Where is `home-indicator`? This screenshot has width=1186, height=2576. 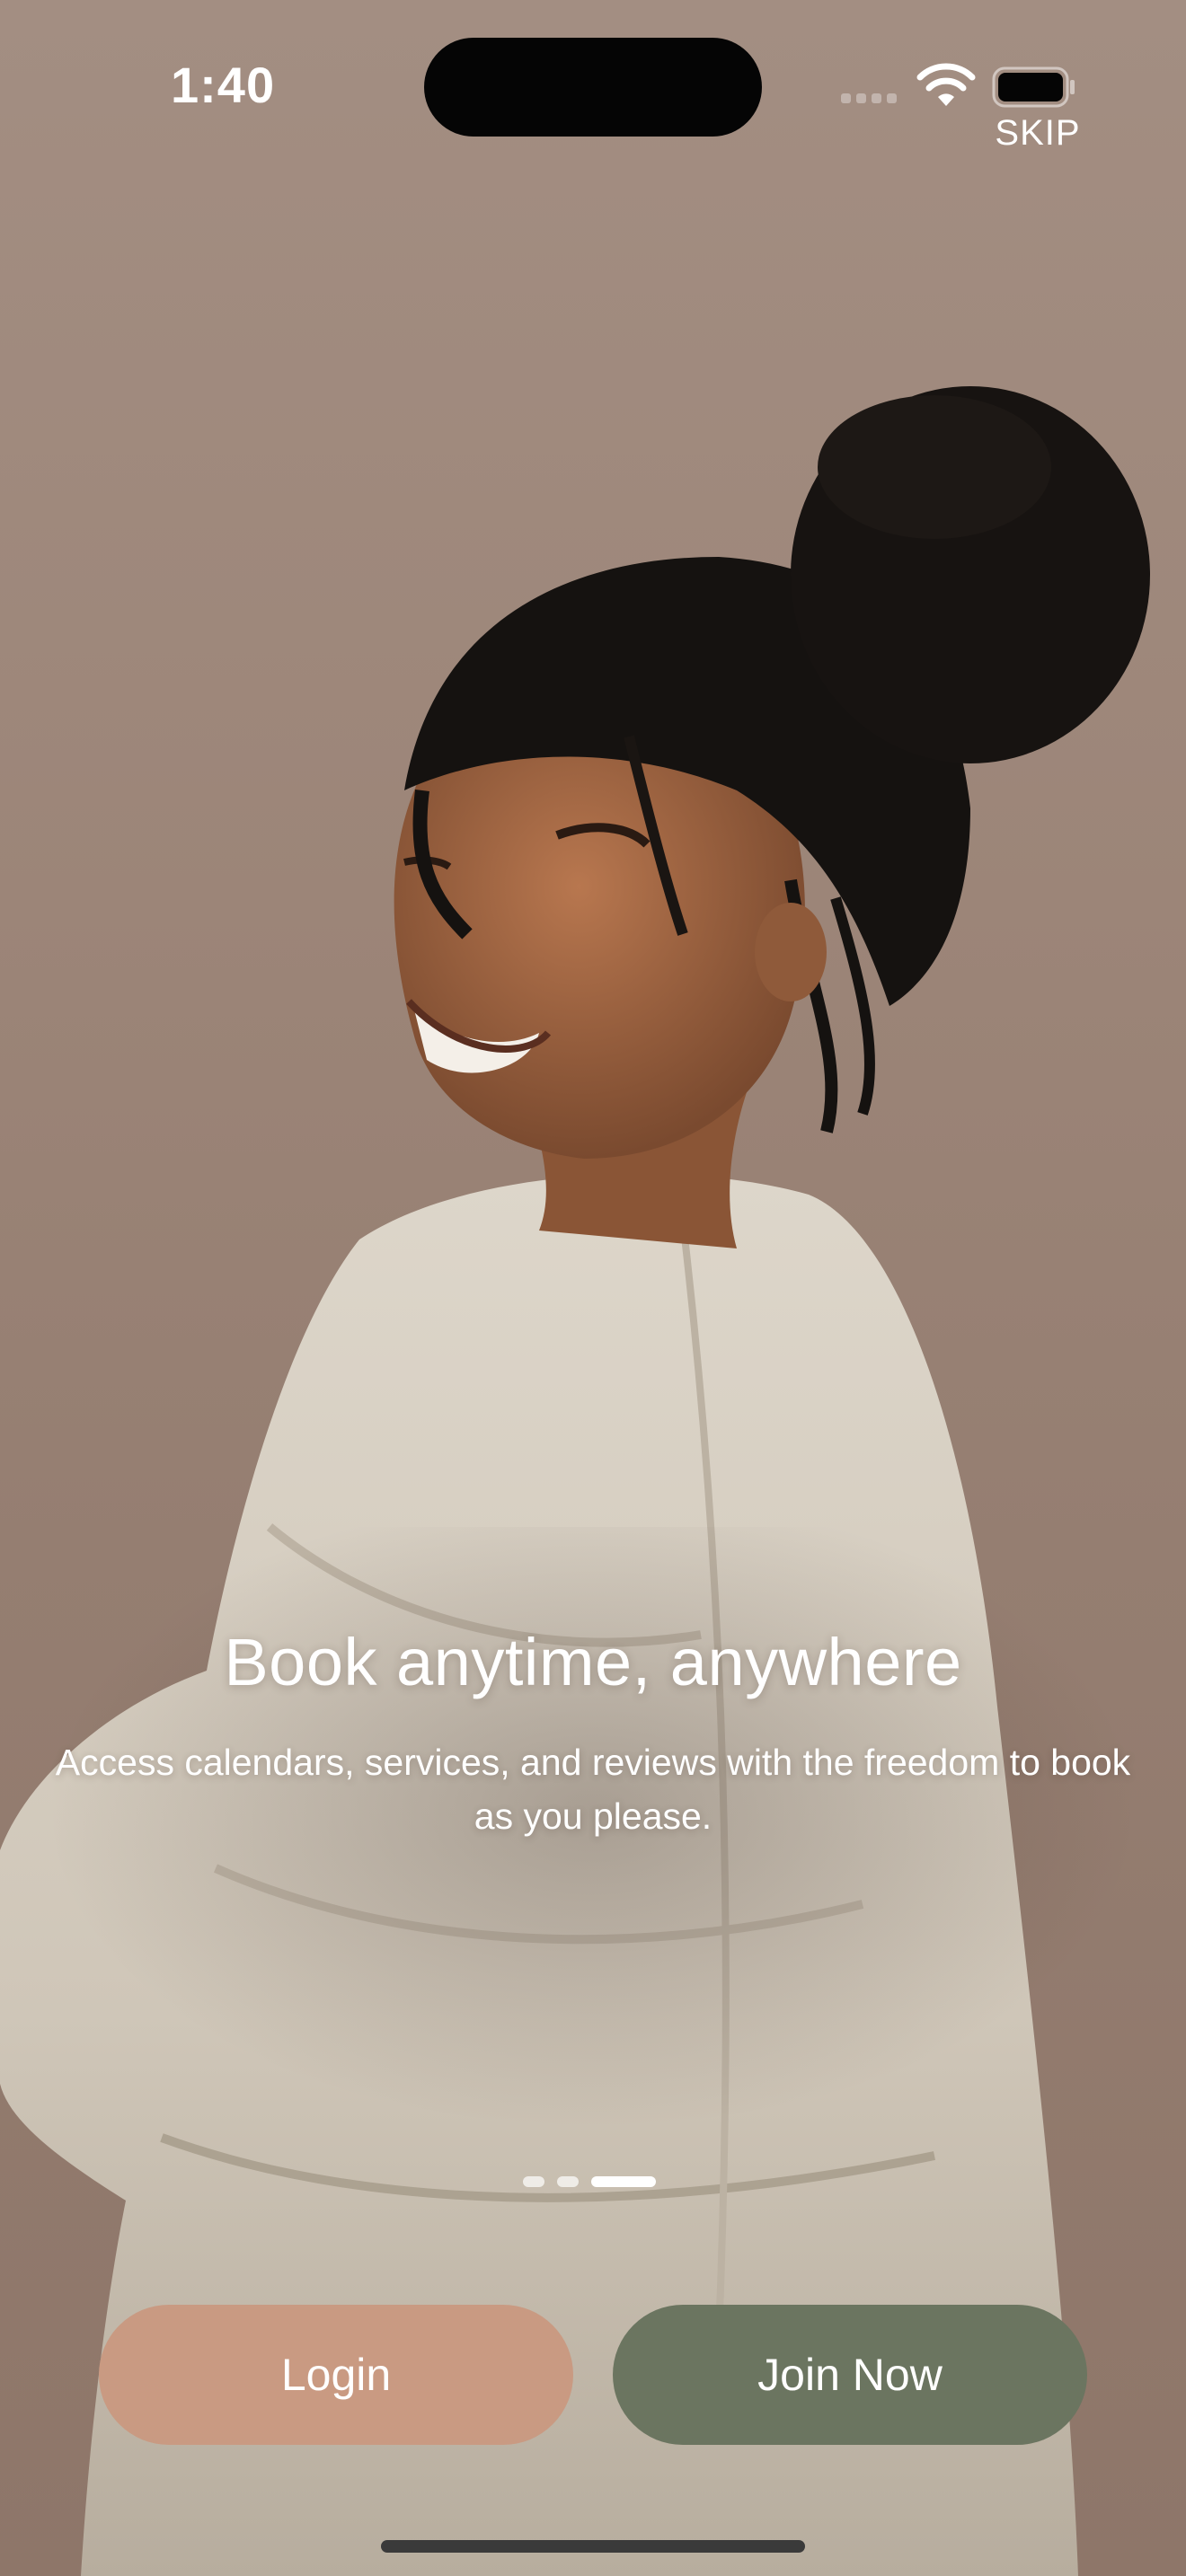
home-indicator is located at coordinates (593, 2546).